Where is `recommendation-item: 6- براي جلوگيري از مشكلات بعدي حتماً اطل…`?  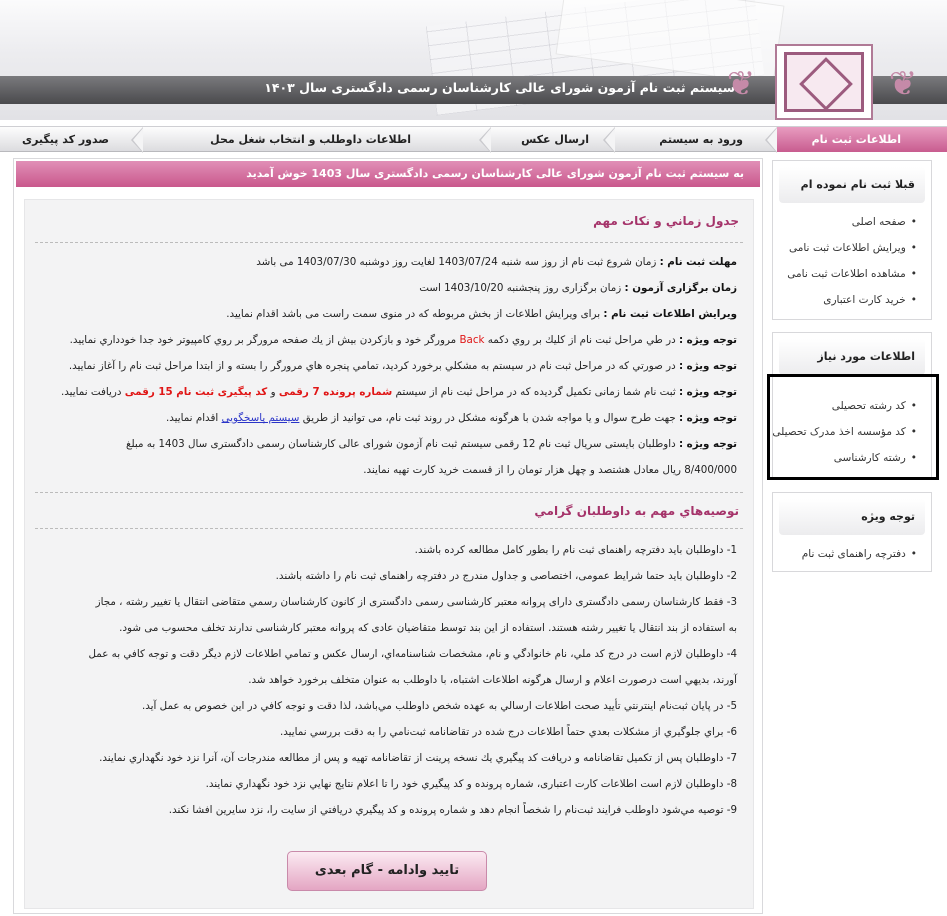
recommendation-item: 6- براي جلوگيري از مشكلات بعدي حتماً اطل… is located at coordinates (508, 732).